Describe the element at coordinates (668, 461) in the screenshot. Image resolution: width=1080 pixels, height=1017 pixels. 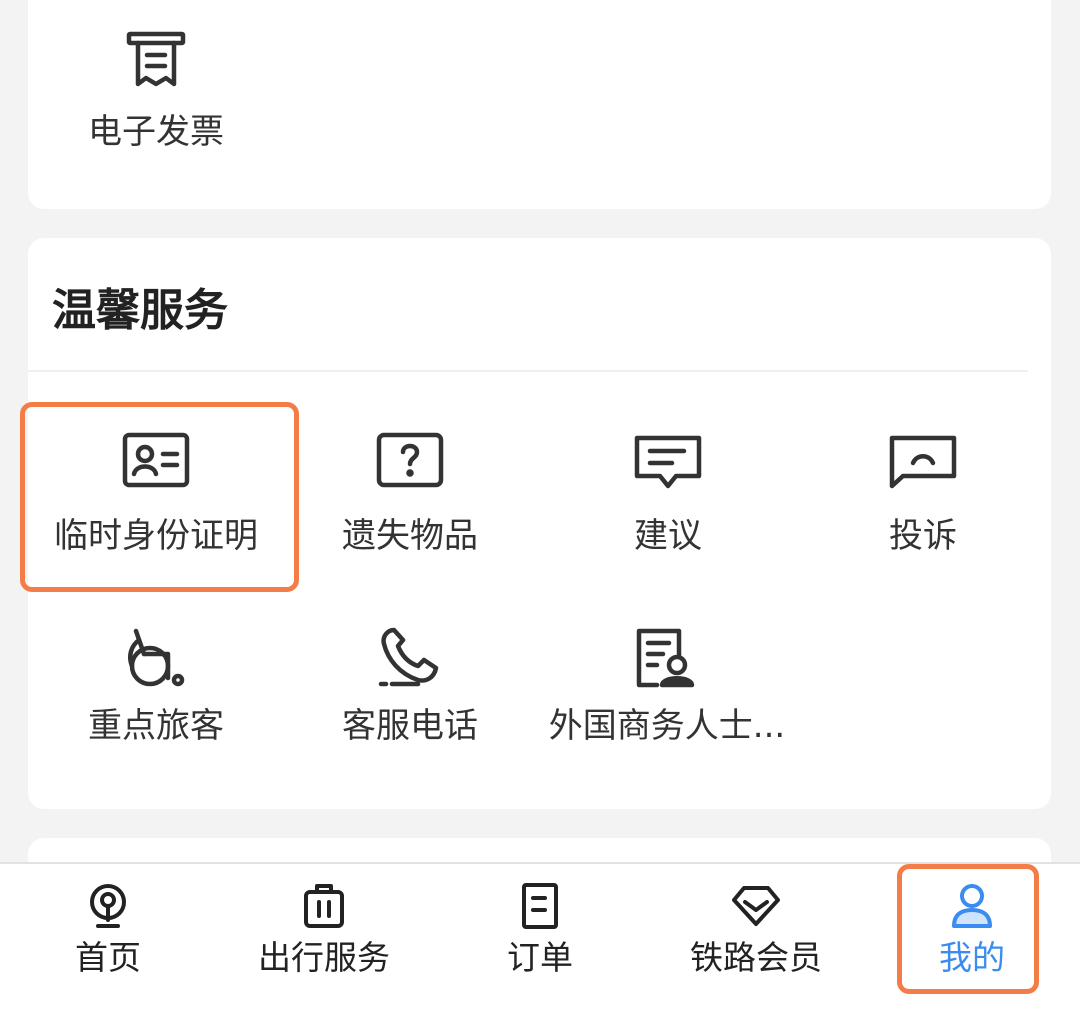
I see `message-lines-icon` at that location.